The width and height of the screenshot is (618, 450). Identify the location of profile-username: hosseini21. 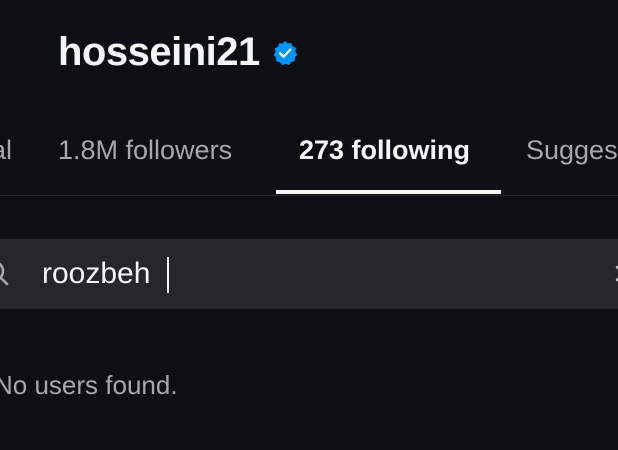
(159, 52).